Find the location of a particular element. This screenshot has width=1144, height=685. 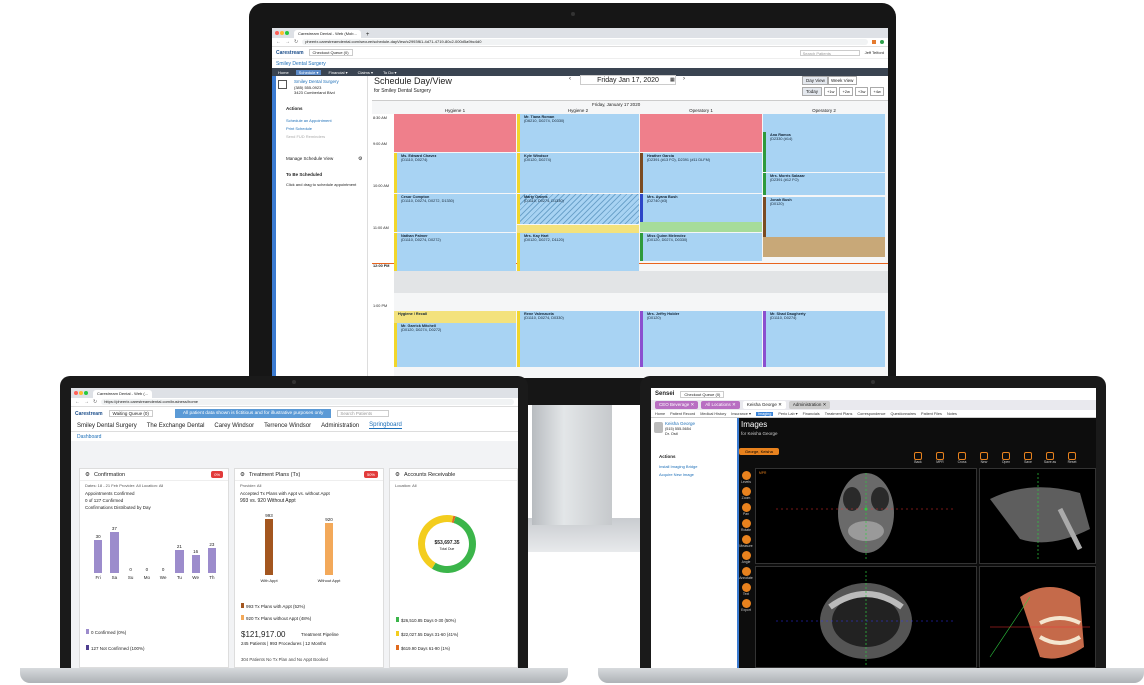

appointment-card: Mrs. Ayana Bush (D2740 (#3) is located at coordinates (701, 208).